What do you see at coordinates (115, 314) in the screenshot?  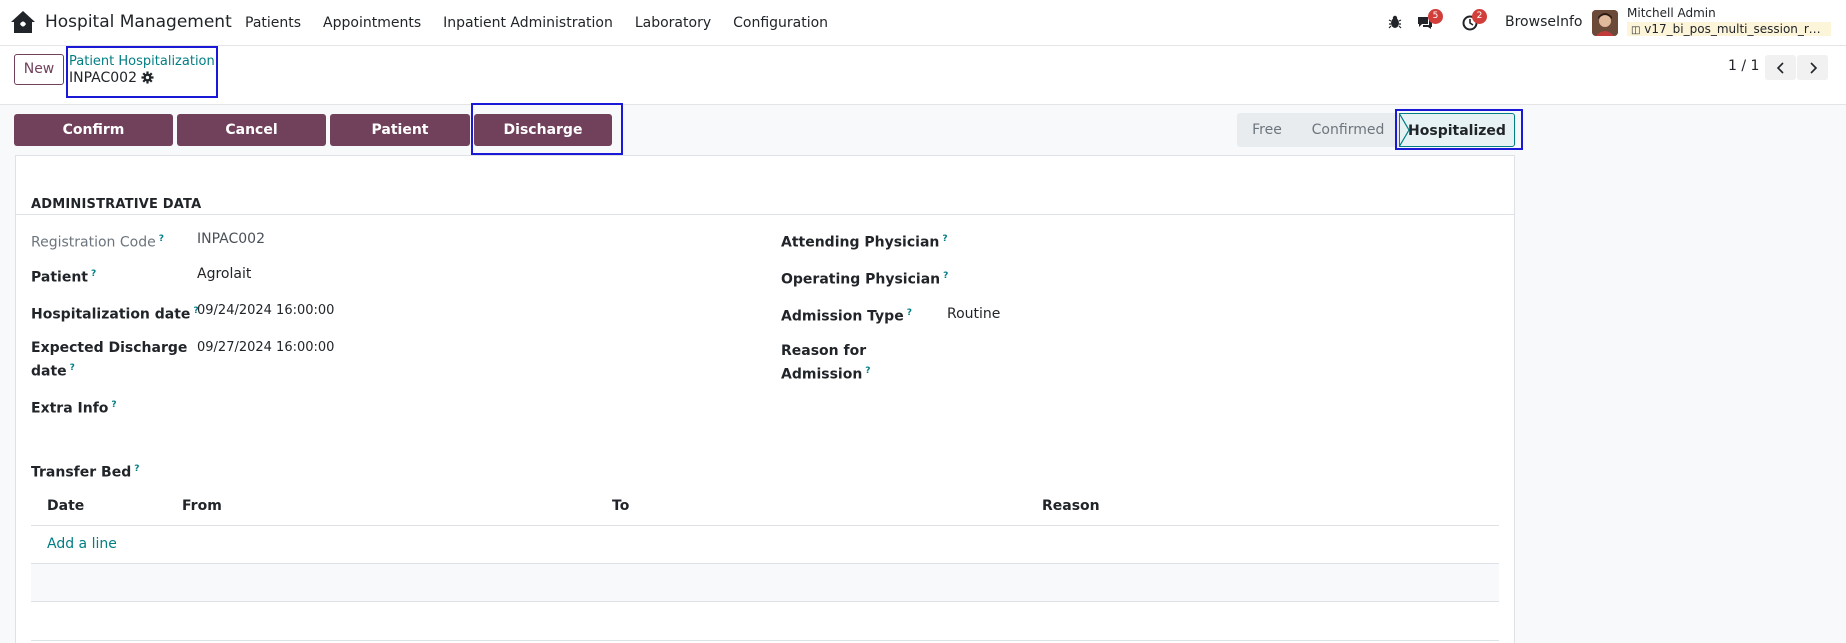 I see `hospitalization-date-label: Hospitalization date?` at bounding box center [115, 314].